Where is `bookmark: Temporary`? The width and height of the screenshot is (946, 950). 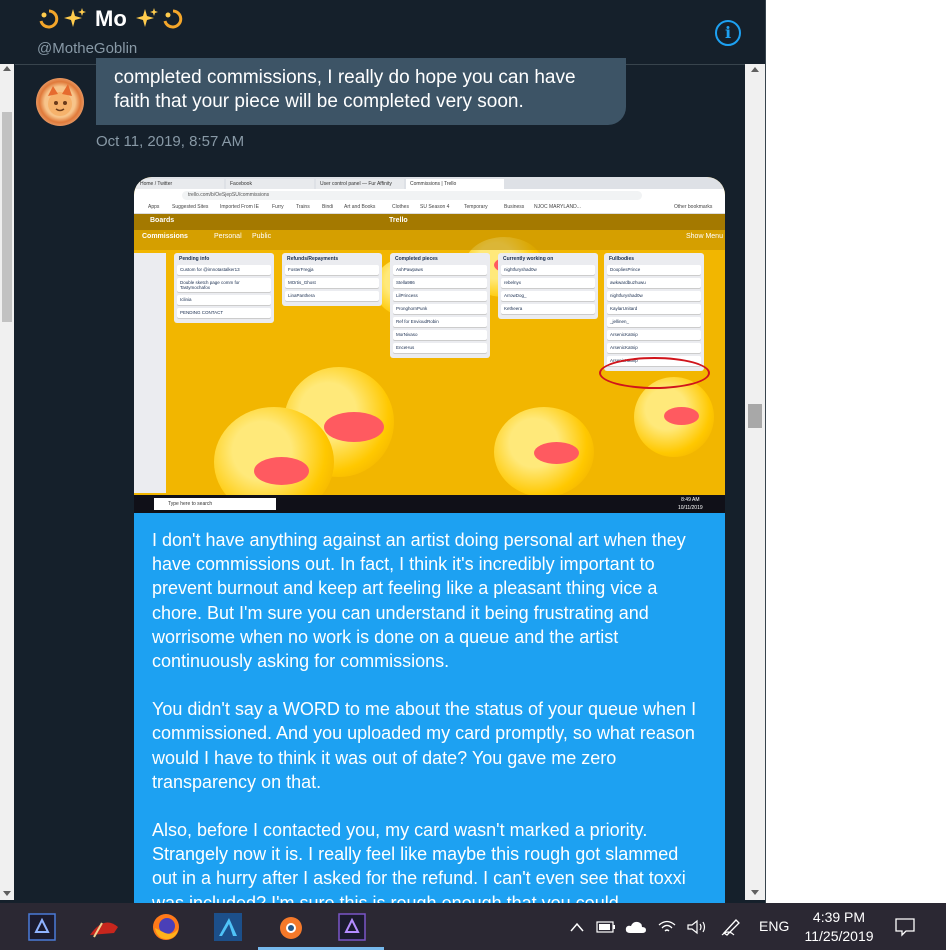
bookmark: Temporary is located at coordinates (476, 207).